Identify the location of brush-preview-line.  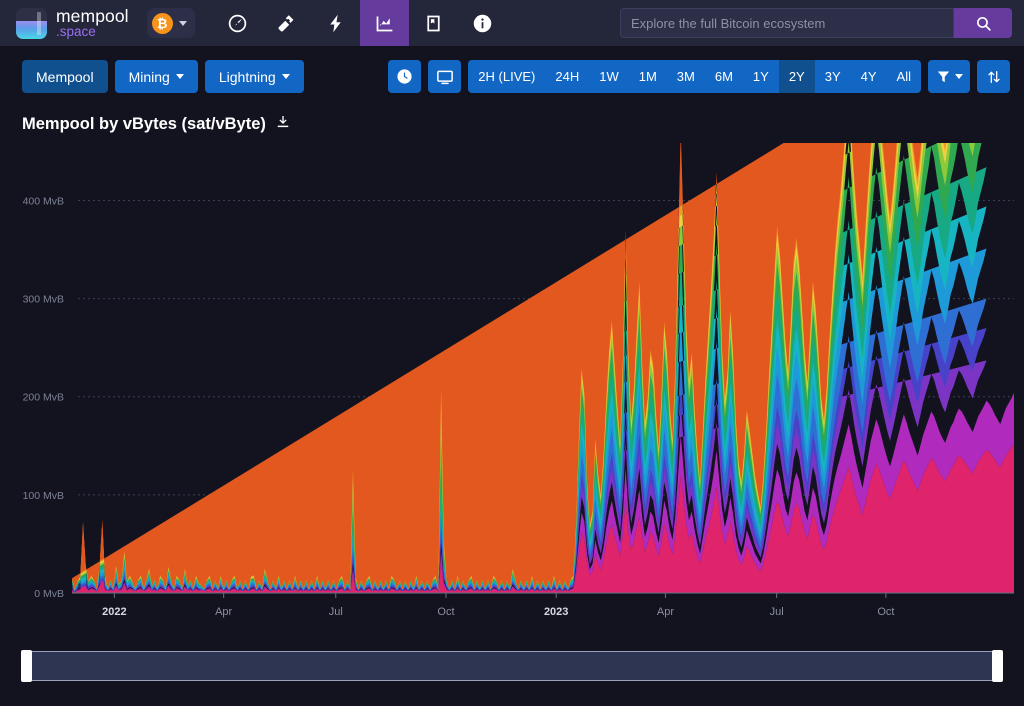
(512, 666).